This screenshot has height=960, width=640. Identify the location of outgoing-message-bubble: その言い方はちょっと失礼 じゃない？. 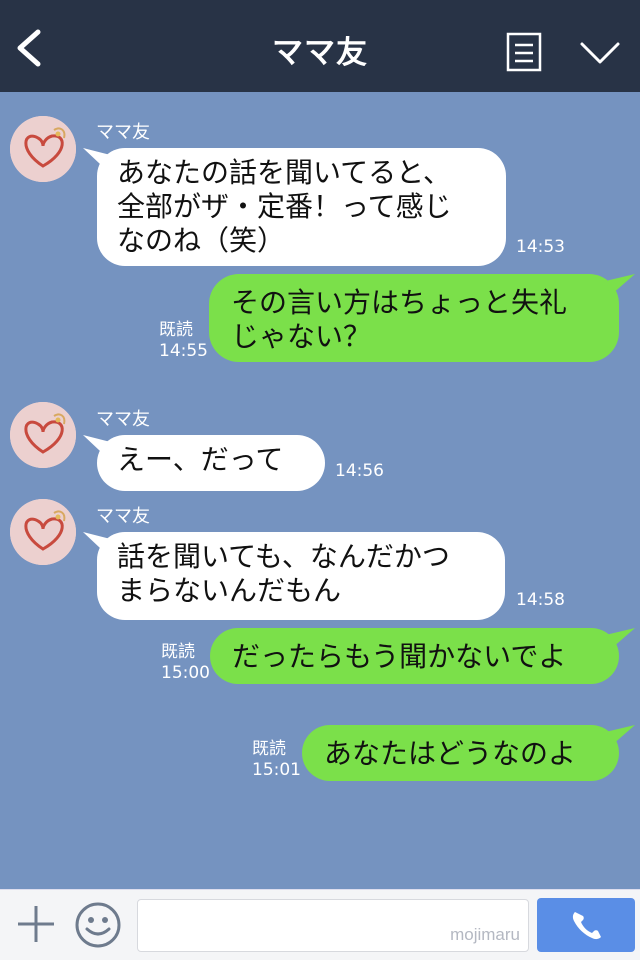
(414, 318).